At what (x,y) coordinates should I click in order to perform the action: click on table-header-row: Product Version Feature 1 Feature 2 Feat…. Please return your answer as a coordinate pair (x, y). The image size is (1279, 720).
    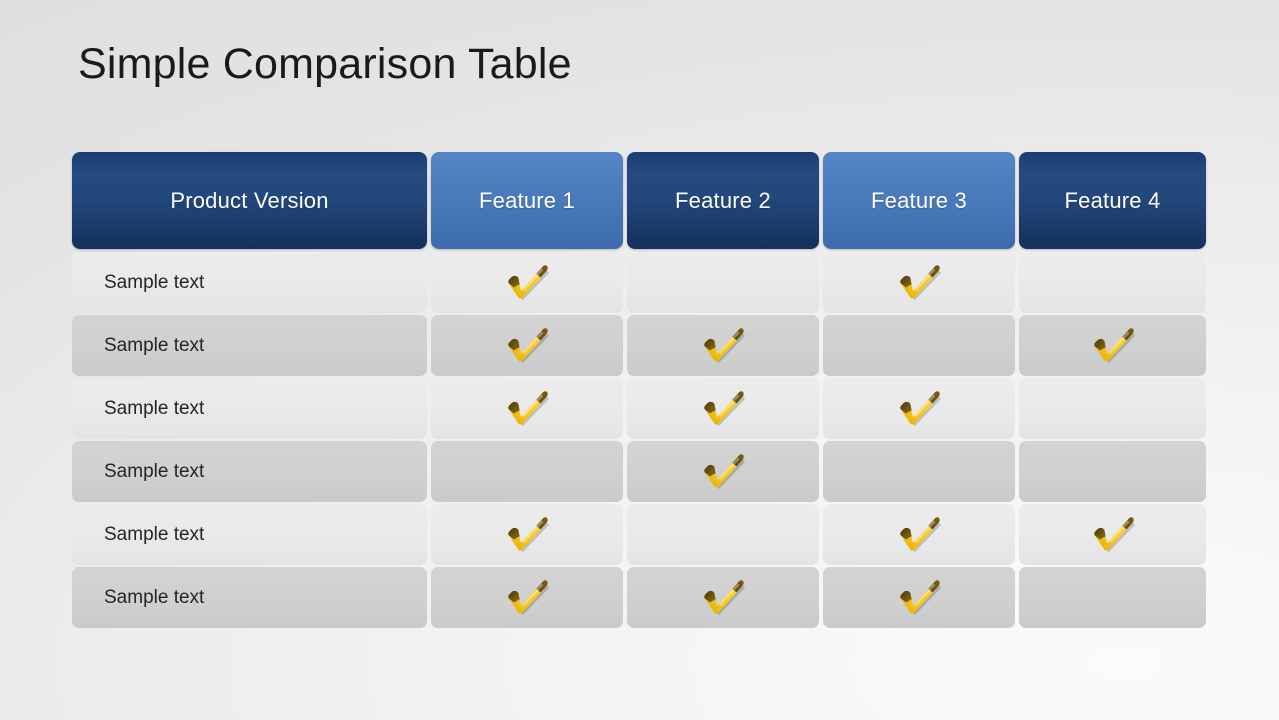
    Looking at the image, I should click on (639, 201).